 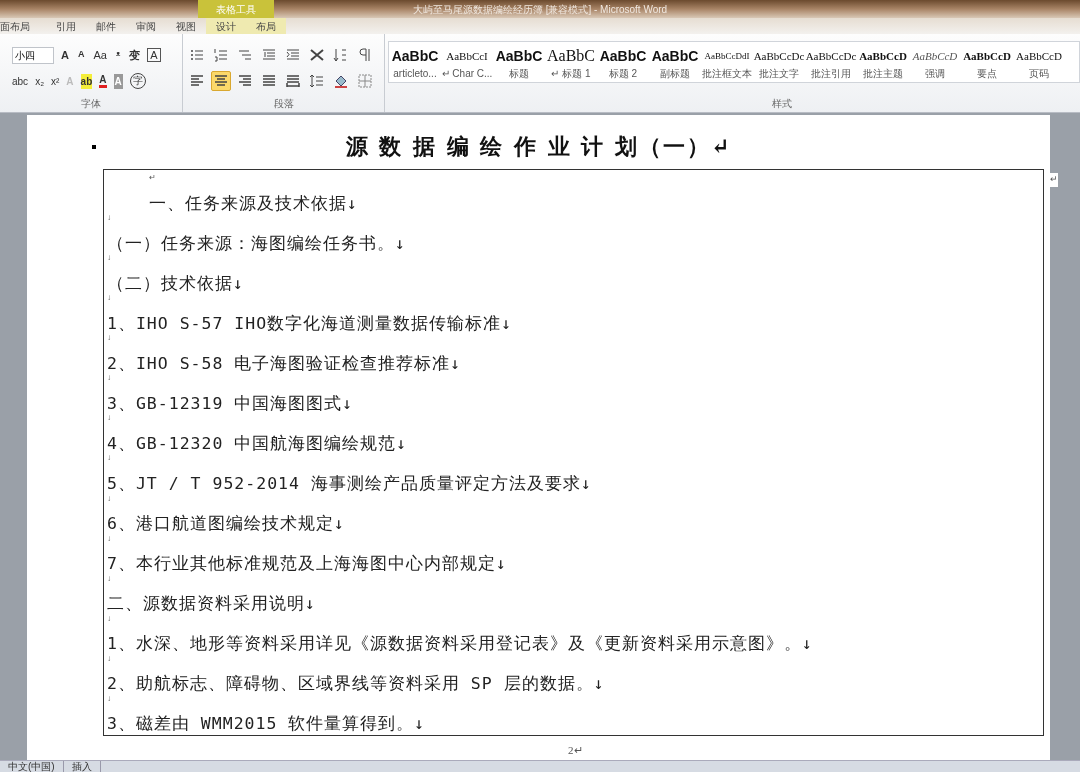 What do you see at coordinates (727, 74) in the screenshot?
I see `style-name: 批注框文本` at bounding box center [727, 74].